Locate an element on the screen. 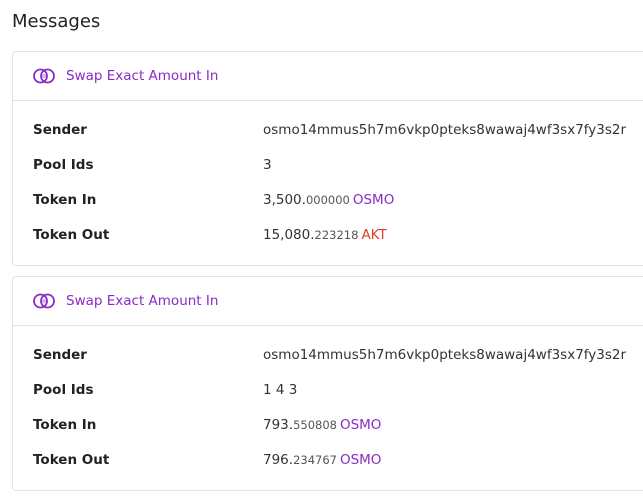 The height and width of the screenshot is (502, 643). amount-integer: 15,080. is located at coordinates (289, 234).